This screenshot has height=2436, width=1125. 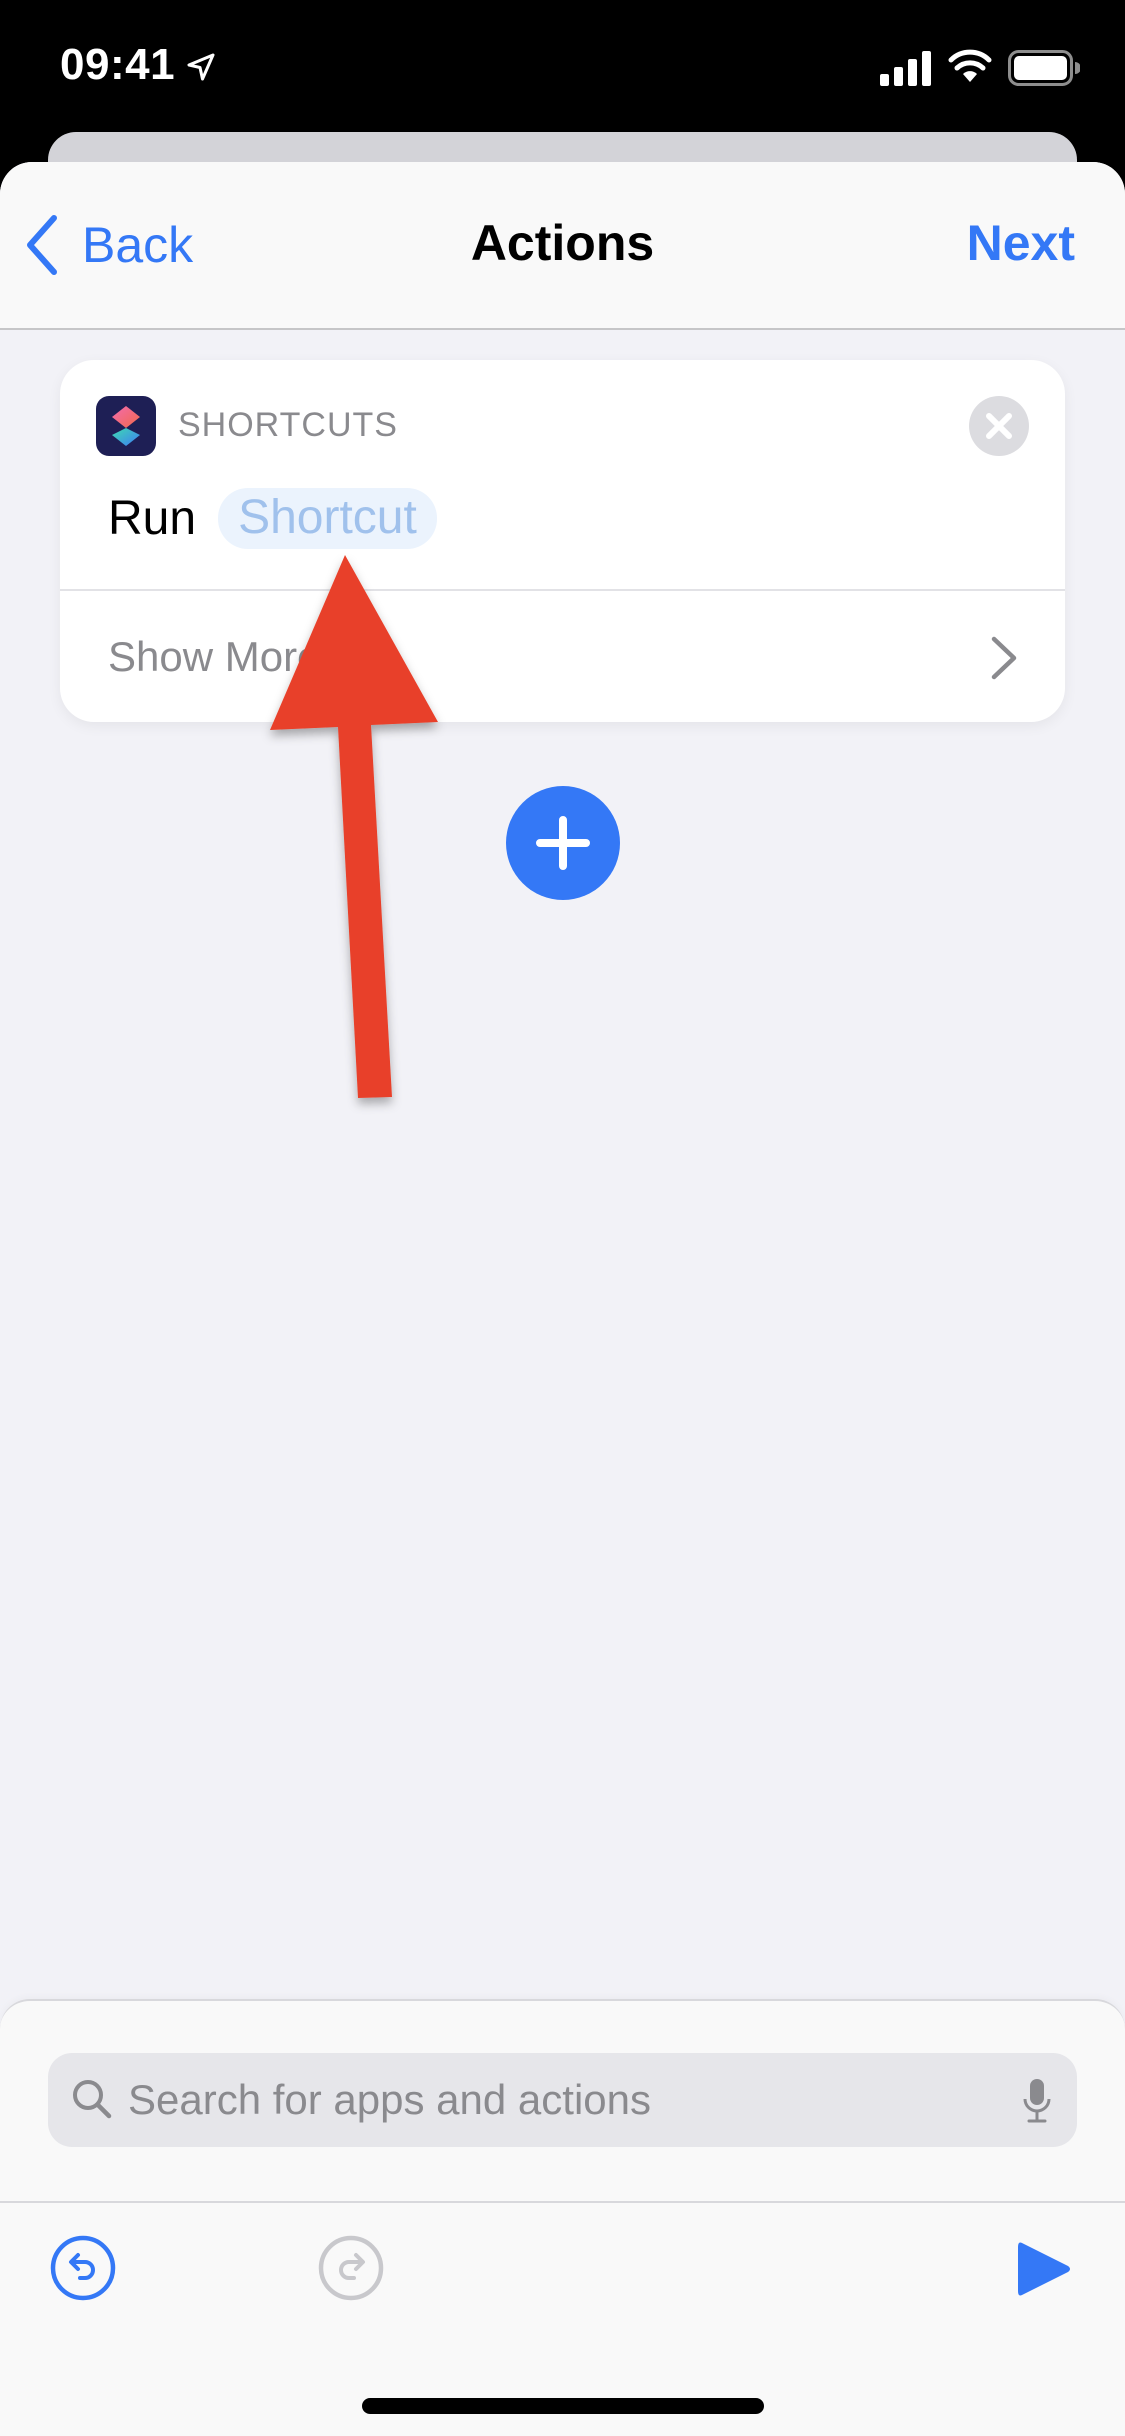 What do you see at coordinates (562, 656) in the screenshot?
I see `show-more-button: Show More` at bounding box center [562, 656].